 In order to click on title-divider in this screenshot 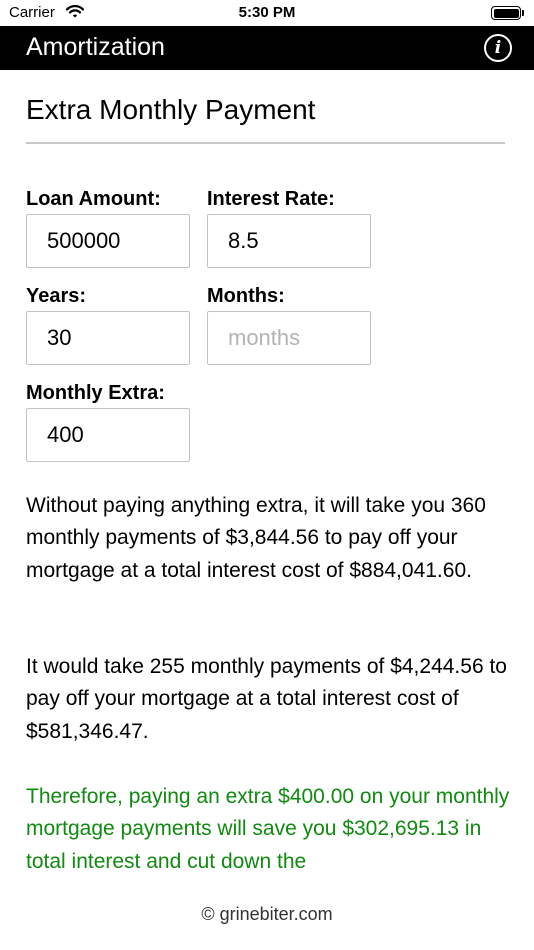, I will do `click(265, 143)`.